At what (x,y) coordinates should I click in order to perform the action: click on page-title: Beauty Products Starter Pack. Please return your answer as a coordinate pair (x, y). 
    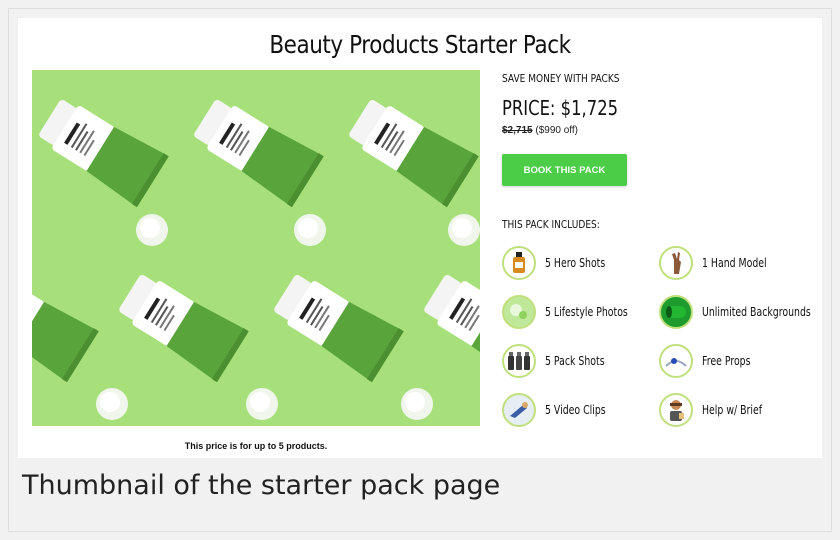
    Looking at the image, I should click on (420, 44).